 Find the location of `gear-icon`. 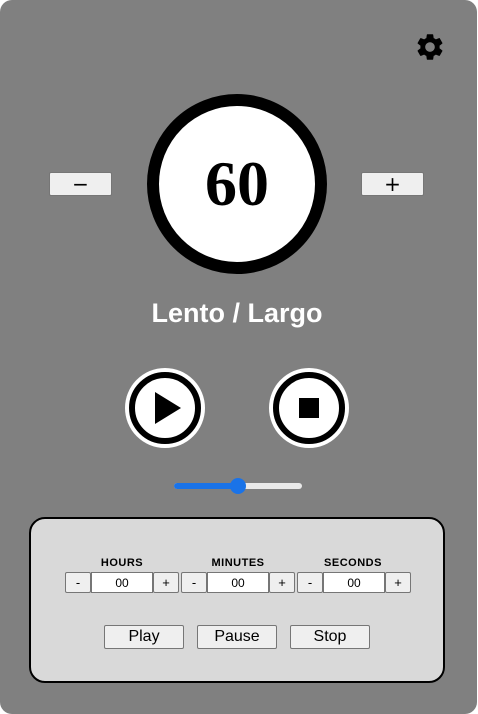

gear-icon is located at coordinates (430, 47).